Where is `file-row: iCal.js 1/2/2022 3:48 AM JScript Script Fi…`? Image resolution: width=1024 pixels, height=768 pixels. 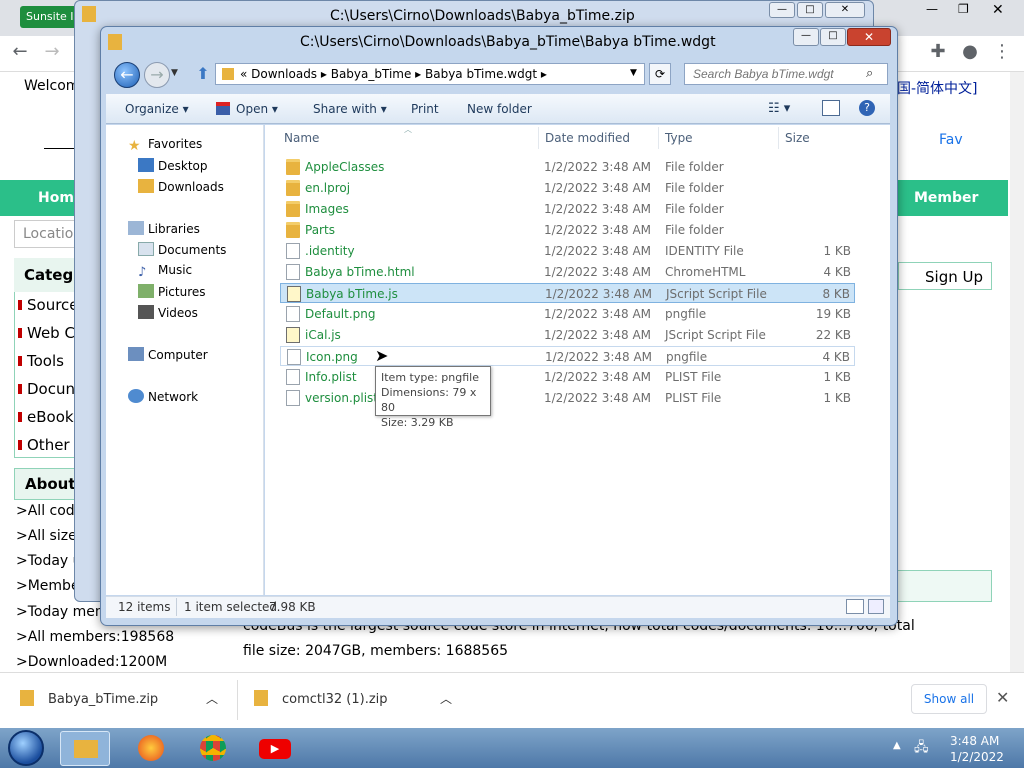 file-row: iCal.js 1/2/2022 3:48 AM JScript Script Fi… is located at coordinates (567, 335).